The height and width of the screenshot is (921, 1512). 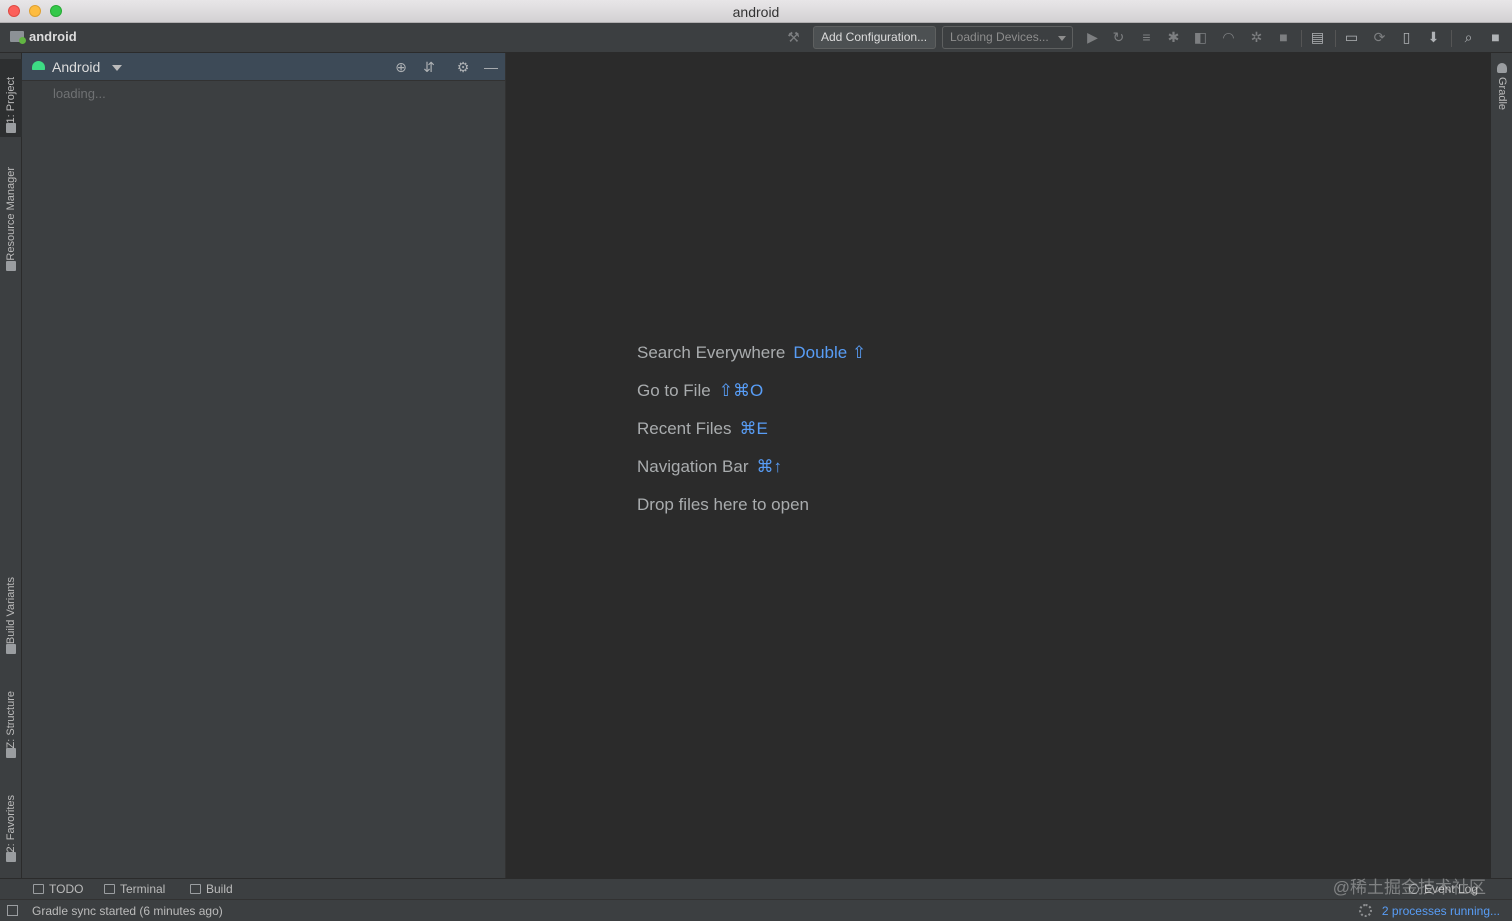 I want to click on tab-build: Build, so click(x=211, y=889).